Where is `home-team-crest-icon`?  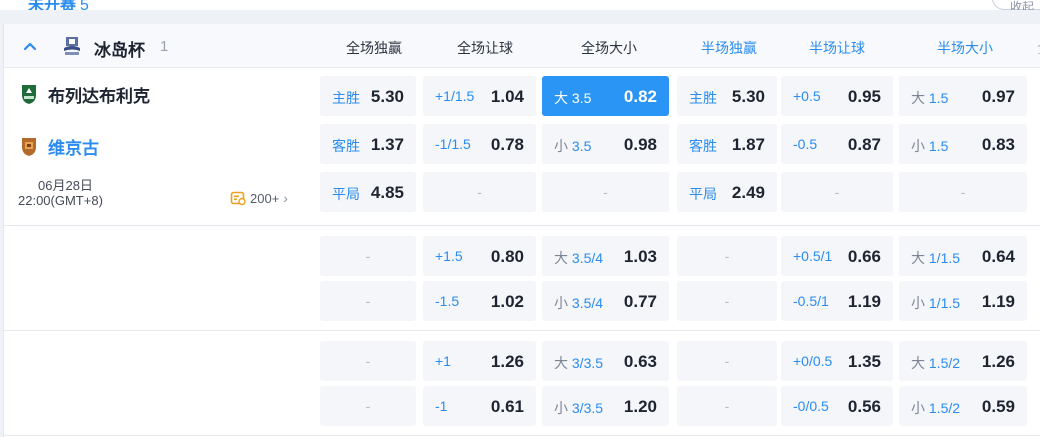 home-team-crest-icon is located at coordinates (29, 94).